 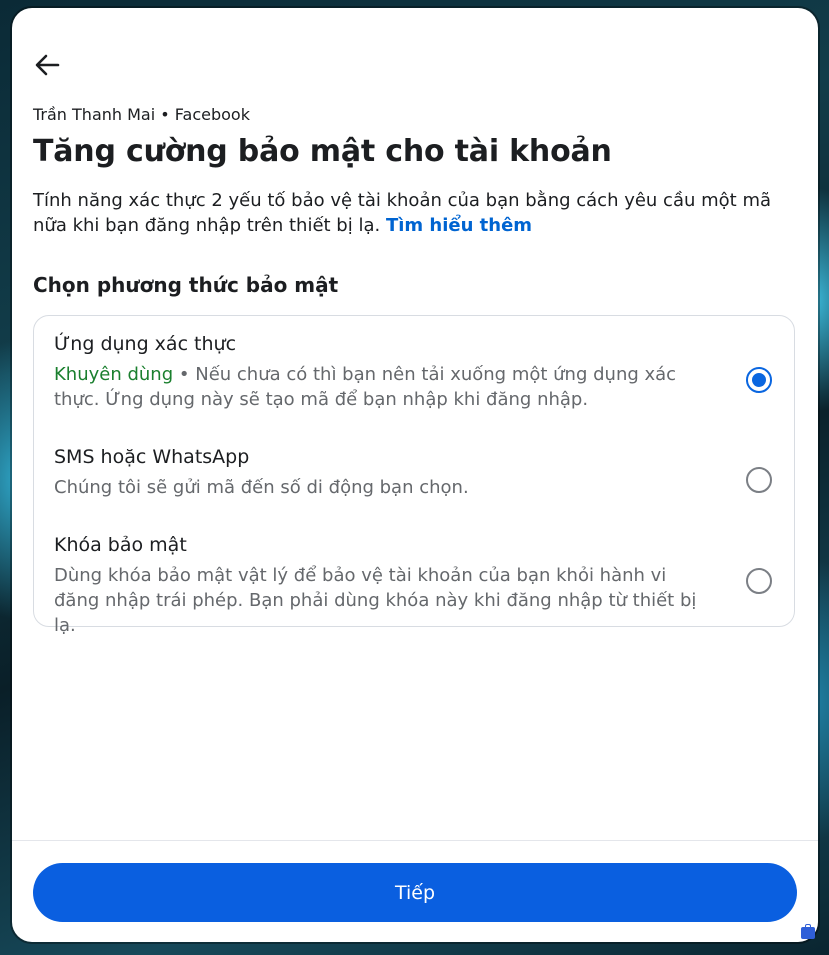 I want to click on continue-button: Tiếp, so click(x=415, y=892).